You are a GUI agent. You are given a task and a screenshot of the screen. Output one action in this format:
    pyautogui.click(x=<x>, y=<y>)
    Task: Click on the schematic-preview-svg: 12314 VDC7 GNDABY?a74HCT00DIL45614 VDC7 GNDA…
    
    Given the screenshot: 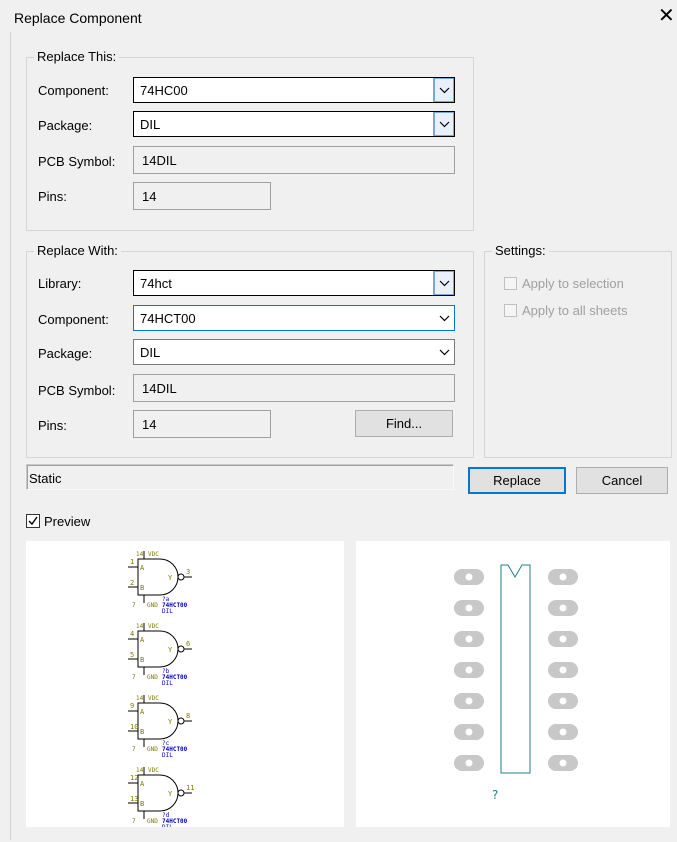 What is the action you would take?
    pyautogui.click(x=161, y=691)
    